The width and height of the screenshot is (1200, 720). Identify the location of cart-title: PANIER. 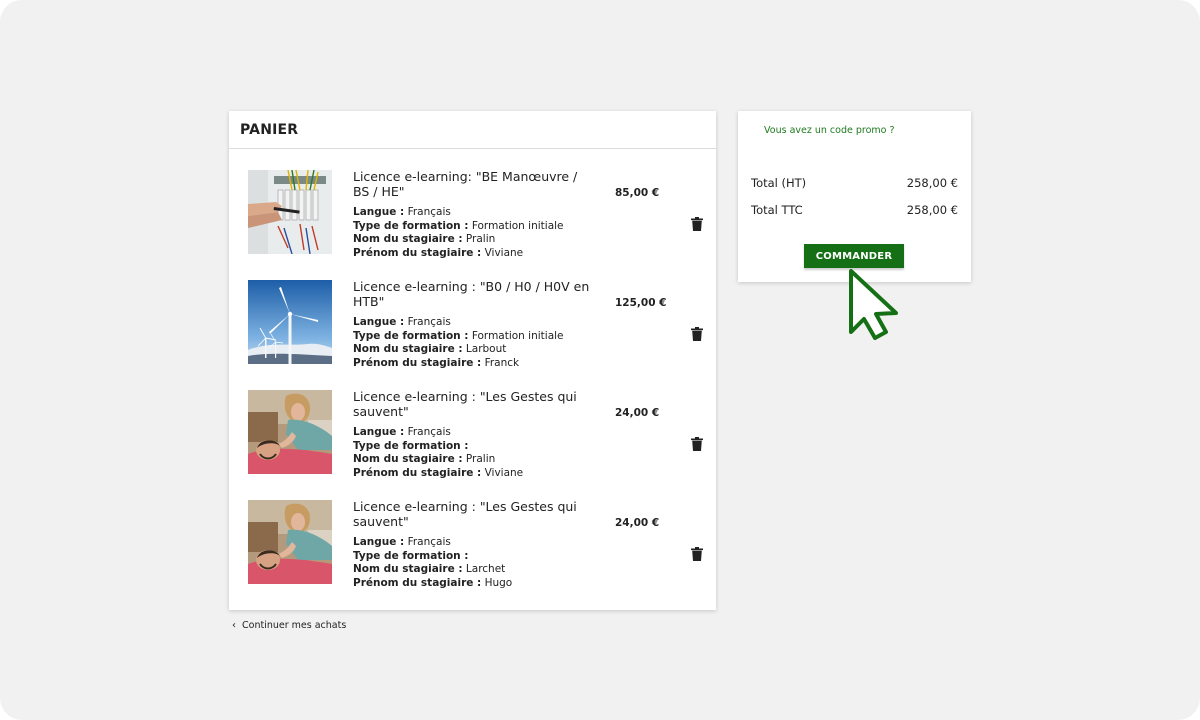
(269, 129).